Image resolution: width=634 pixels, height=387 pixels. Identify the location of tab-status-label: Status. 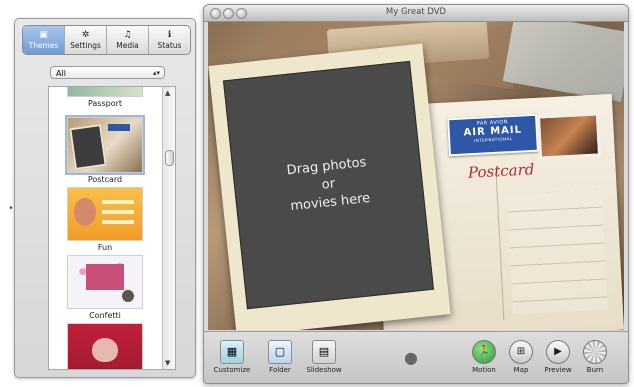
(169, 45).